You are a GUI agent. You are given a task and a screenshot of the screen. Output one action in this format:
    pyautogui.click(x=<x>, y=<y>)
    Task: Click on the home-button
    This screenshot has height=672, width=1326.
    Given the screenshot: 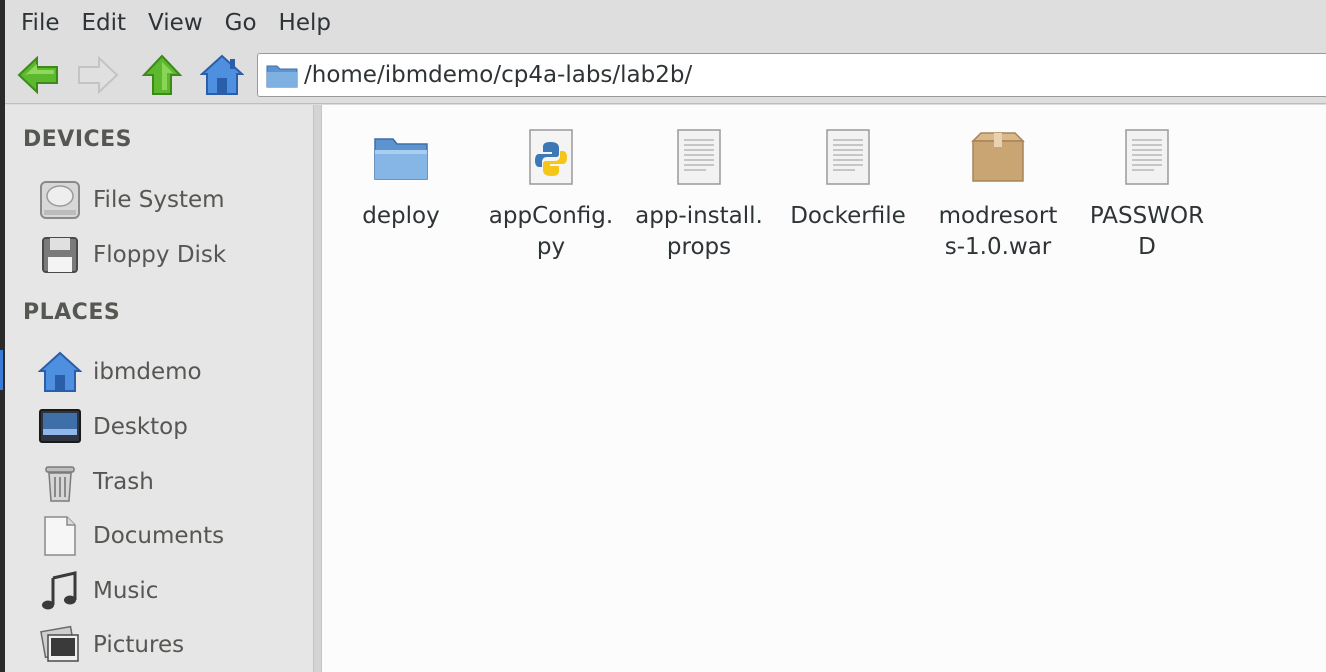 What is the action you would take?
    pyautogui.click(x=222, y=75)
    